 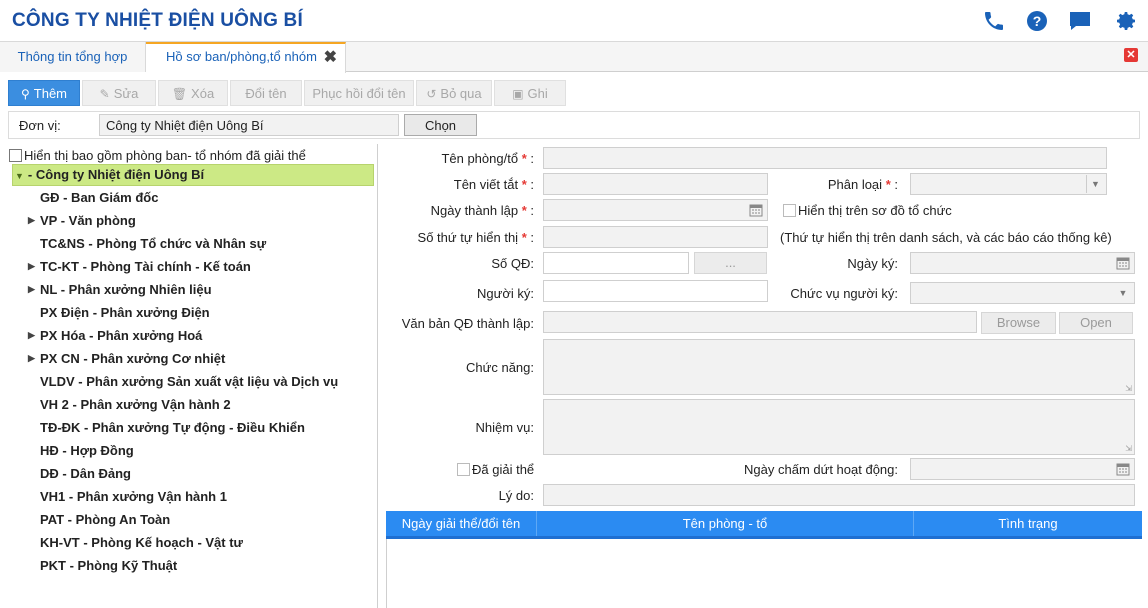 I want to click on tree-node: KH-VT - Phòng Kế hoạch - Vật tư, so click(x=193, y=542).